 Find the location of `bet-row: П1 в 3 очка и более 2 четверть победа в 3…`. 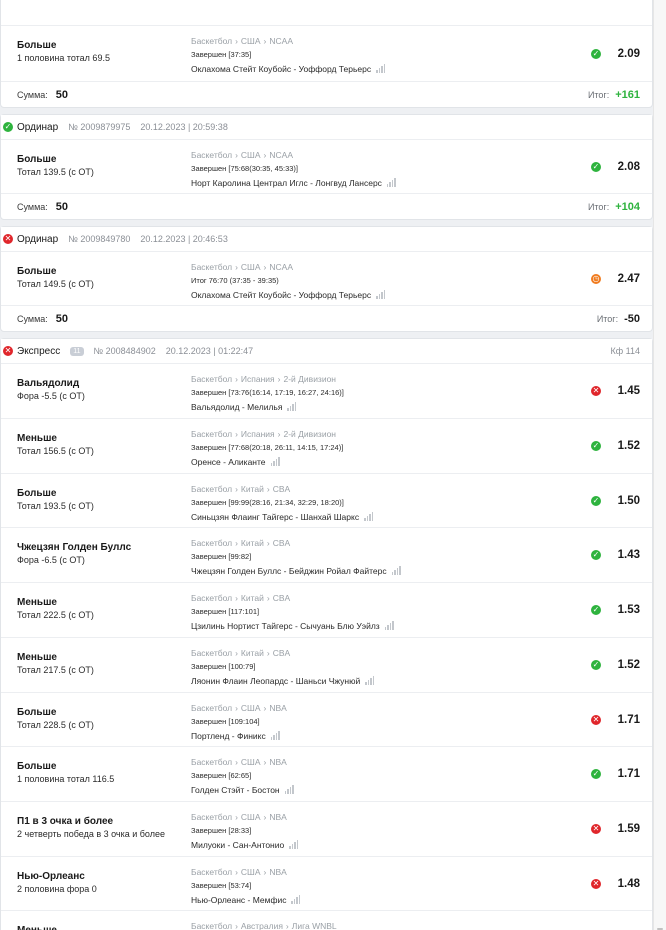

bet-row: П1 в 3 очка и более 2 четверть победа в 3… is located at coordinates (326, 828).